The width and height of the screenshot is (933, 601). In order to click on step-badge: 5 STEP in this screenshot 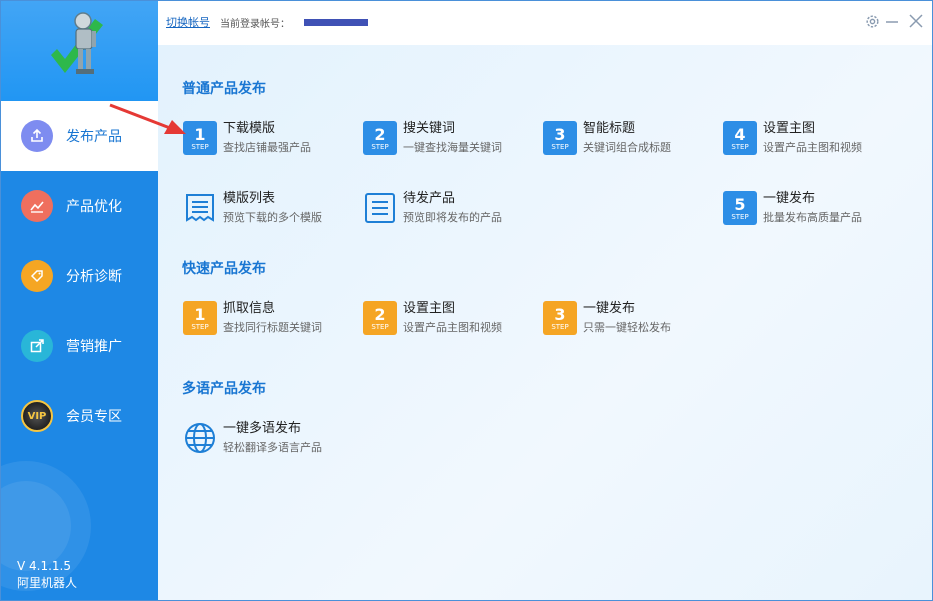, I will do `click(740, 208)`.